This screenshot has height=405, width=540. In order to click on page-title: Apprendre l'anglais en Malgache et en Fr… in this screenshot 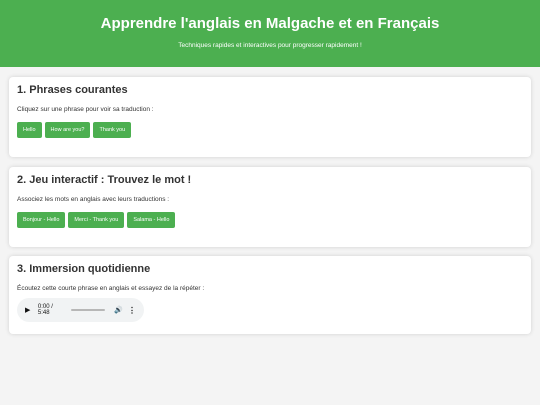, I will do `click(270, 23)`.